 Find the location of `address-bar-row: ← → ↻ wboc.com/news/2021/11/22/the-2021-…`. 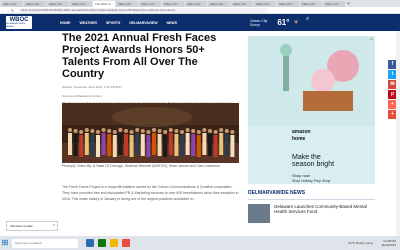

address-bar-row: ← → ↻ wboc.com/news/2021/11/22/the-2021-… is located at coordinates (200, 10).